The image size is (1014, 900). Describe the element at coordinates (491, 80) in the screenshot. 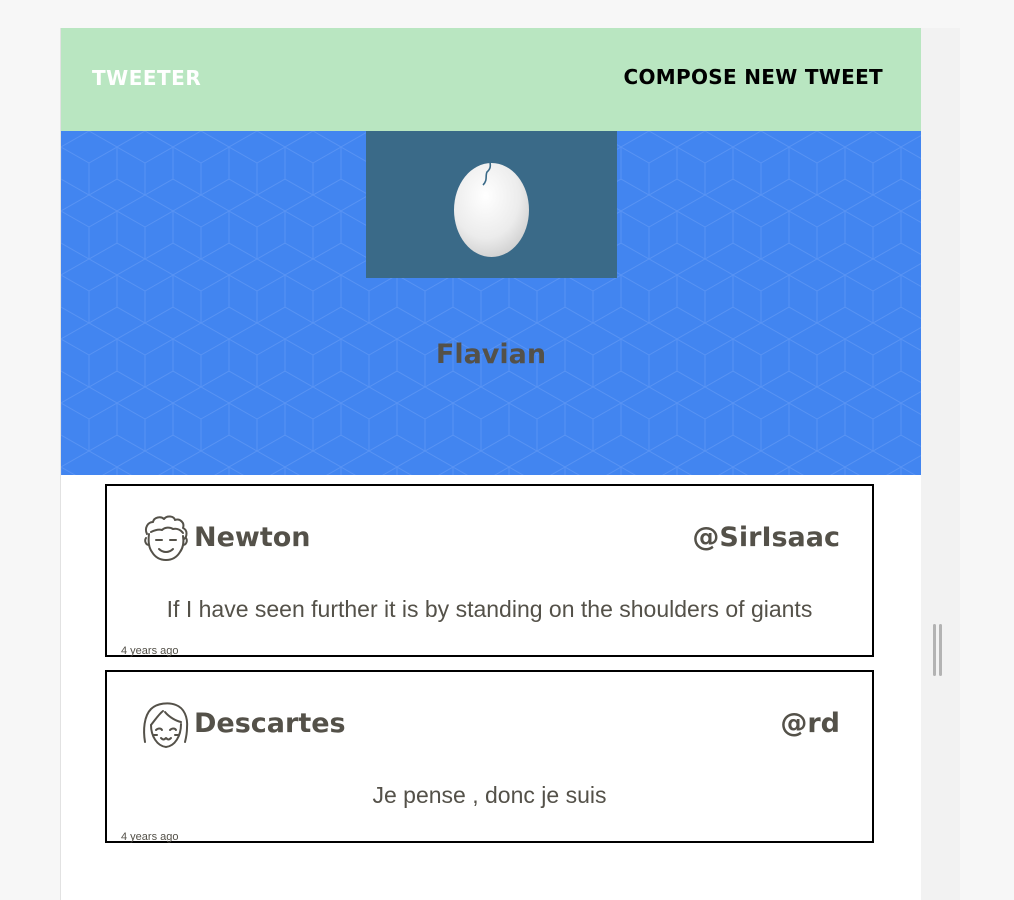

I see `top-nav: TWEETER COMPOSE NEW TWEET` at that location.